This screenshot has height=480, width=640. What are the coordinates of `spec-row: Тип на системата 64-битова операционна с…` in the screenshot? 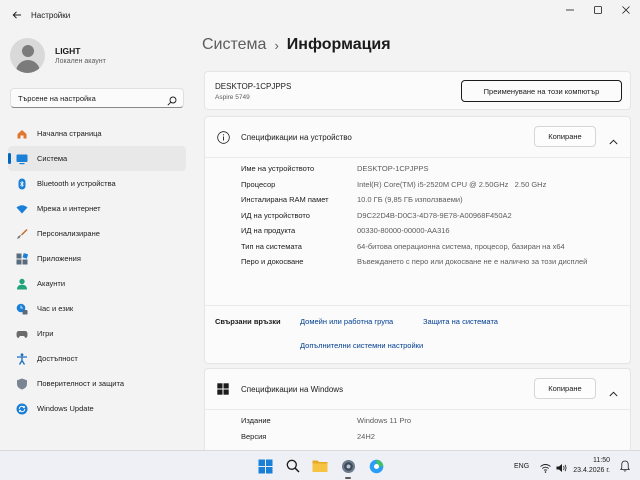 It's located at (431, 246).